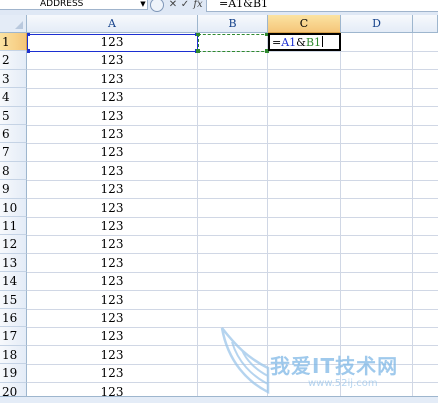  What do you see at coordinates (19, 25) in the screenshot?
I see `select-all-icon` at bounding box center [19, 25].